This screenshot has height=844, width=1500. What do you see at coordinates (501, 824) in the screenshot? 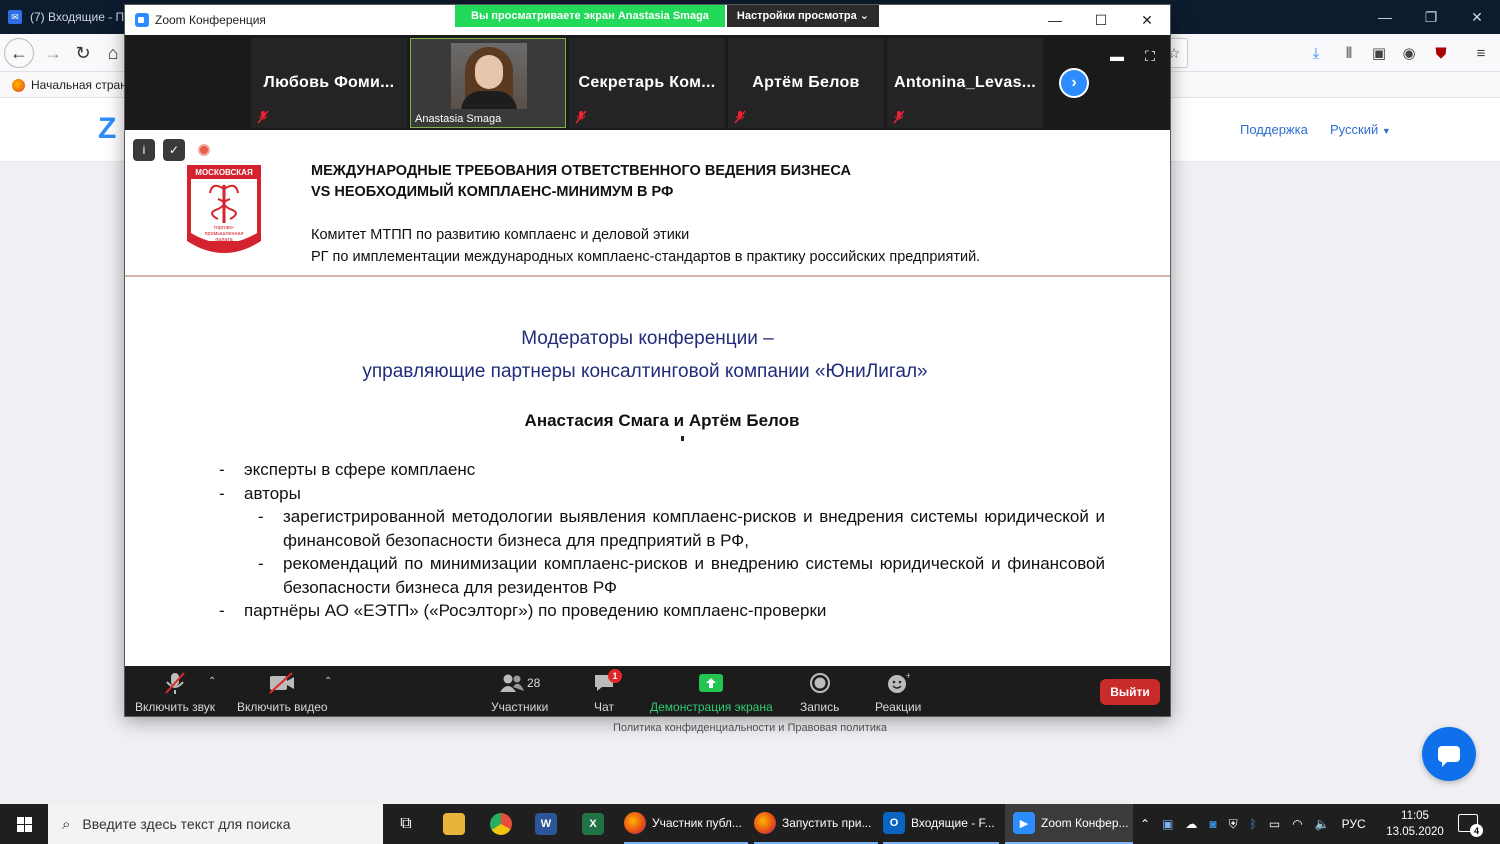
I see `chrome-icon` at bounding box center [501, 824].